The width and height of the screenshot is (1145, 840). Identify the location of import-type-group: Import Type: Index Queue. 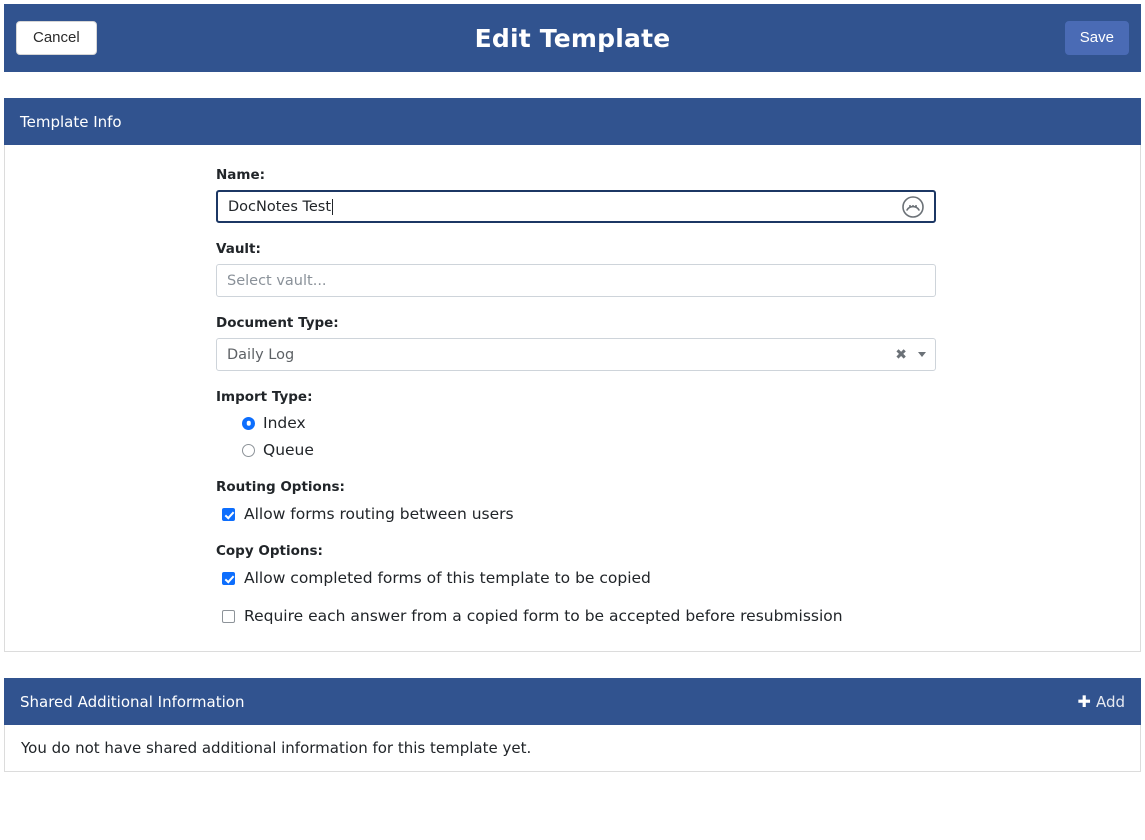
(576, 424).